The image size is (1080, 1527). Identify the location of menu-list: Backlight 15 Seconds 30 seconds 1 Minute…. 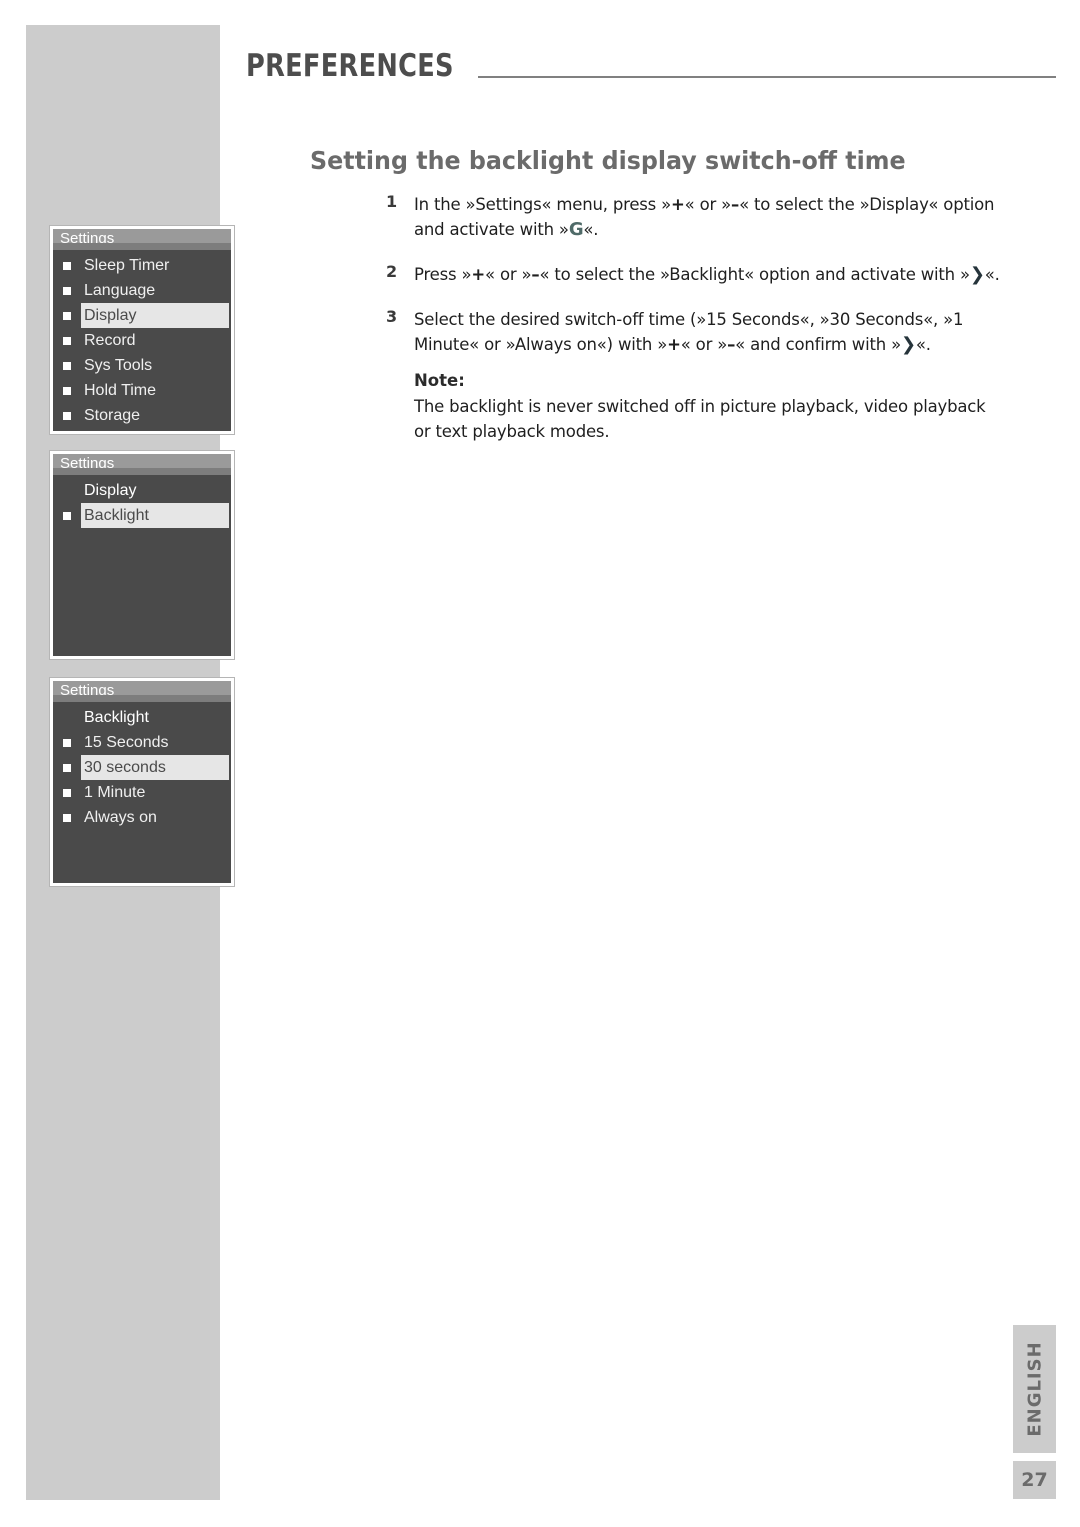
(142, 766).